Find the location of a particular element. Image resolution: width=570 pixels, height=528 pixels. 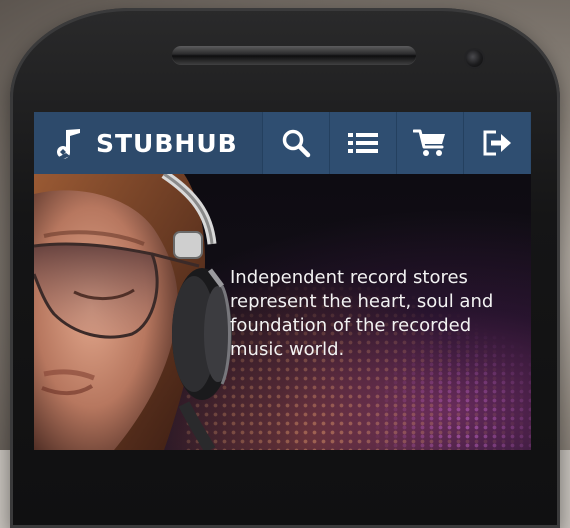

search-button is located at coordinates (295, 143).